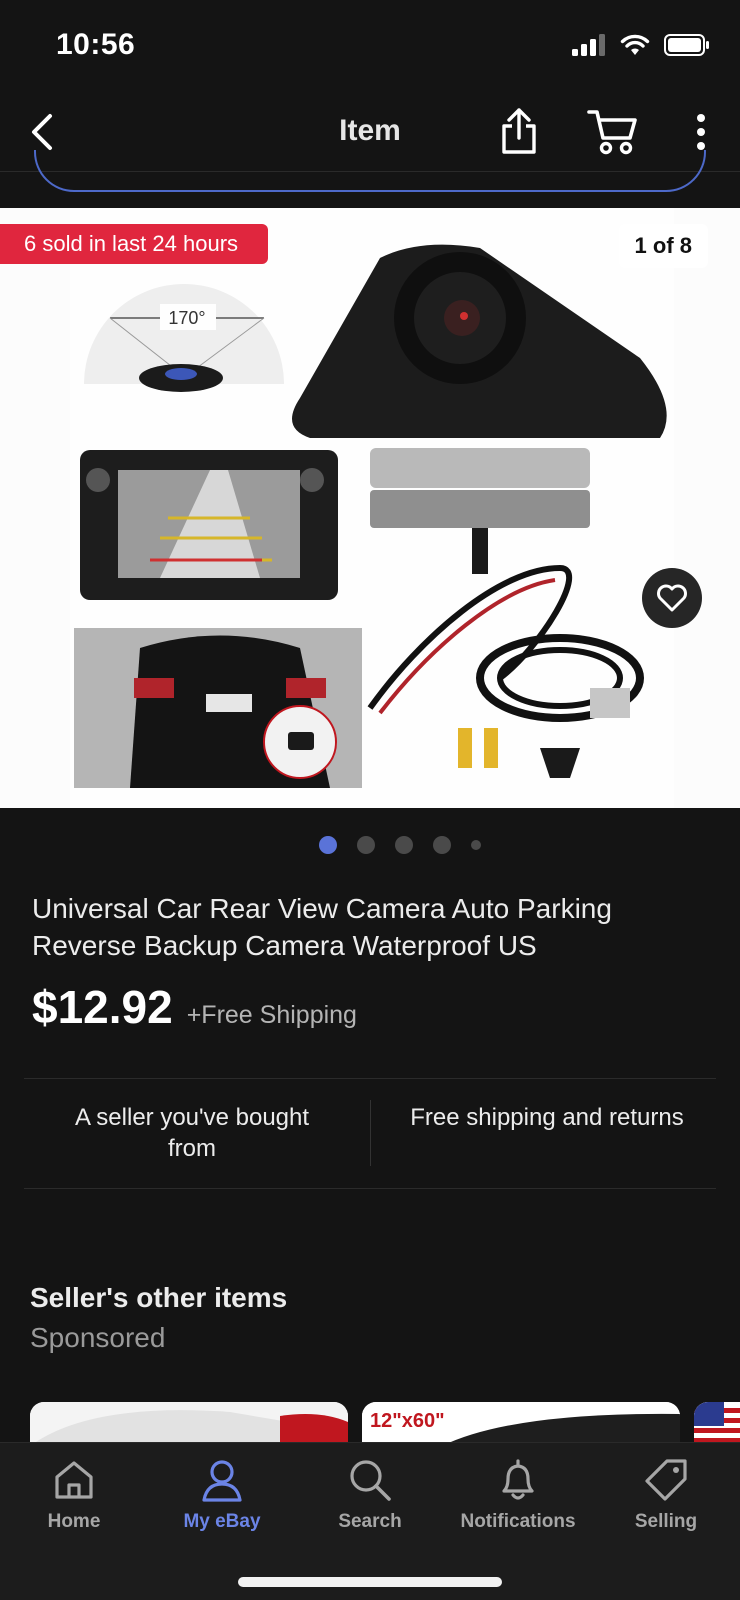  I want to click on share-icon, so click(519, 131).